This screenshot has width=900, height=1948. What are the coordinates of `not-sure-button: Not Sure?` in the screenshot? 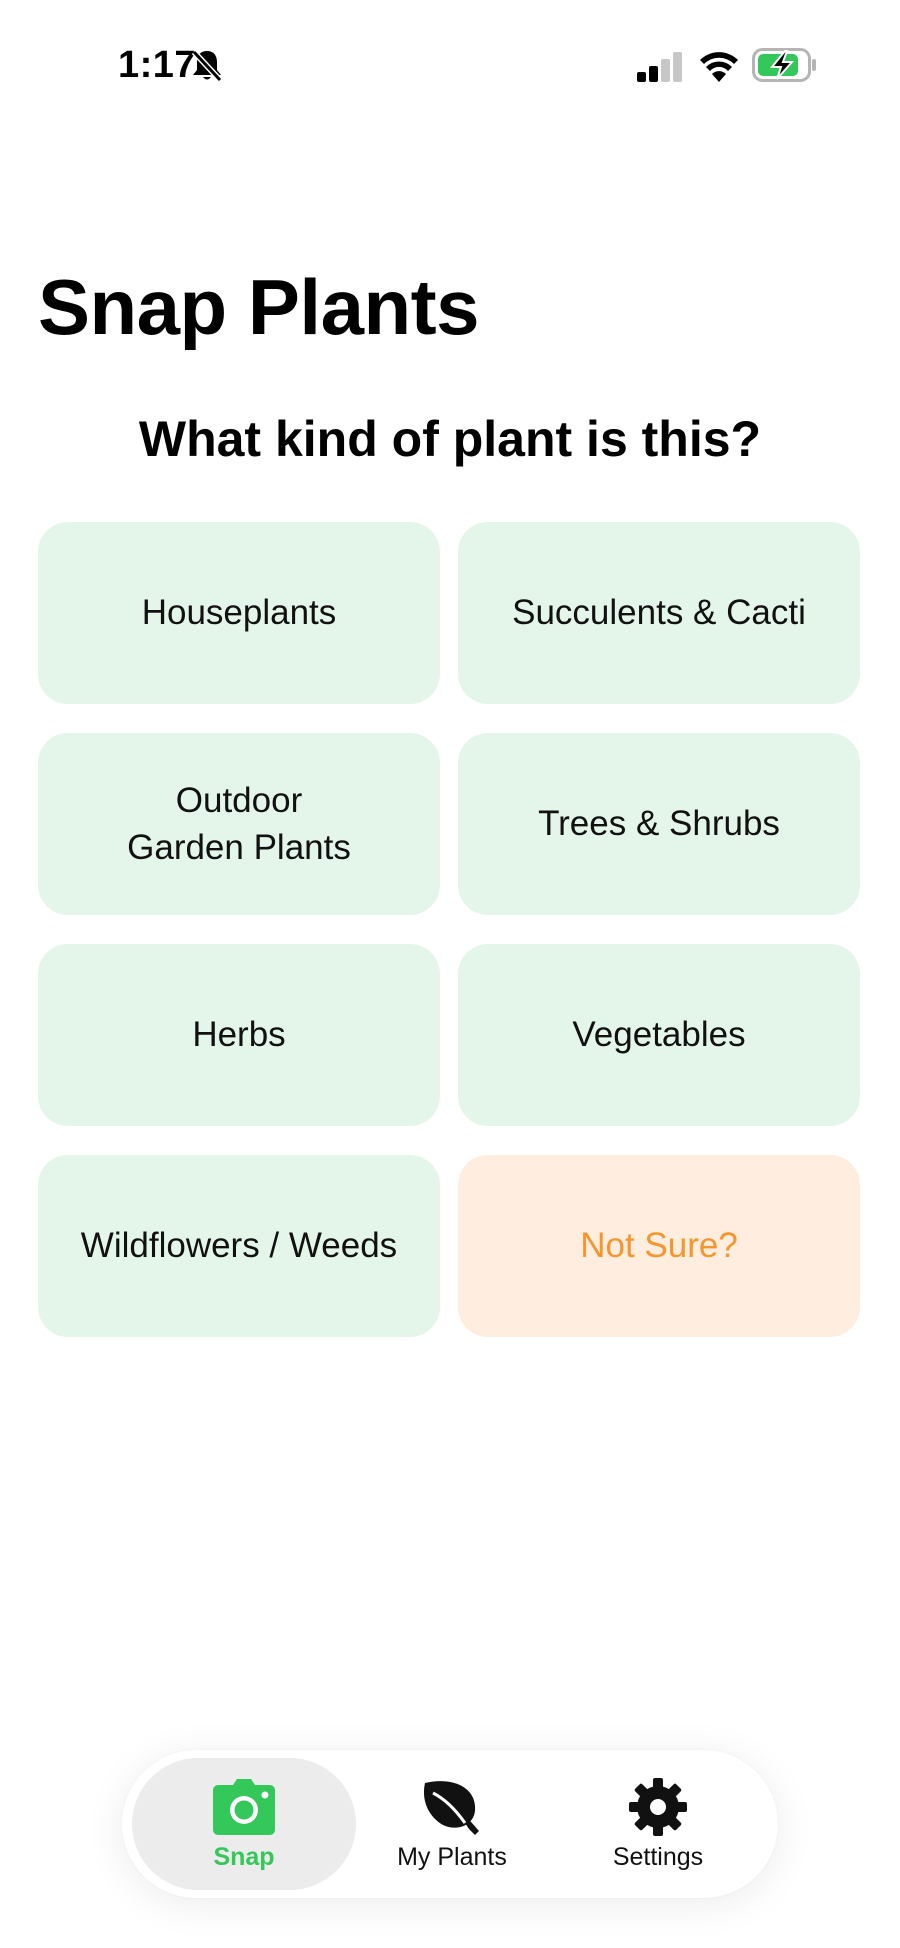 It's located at (659, 1246).